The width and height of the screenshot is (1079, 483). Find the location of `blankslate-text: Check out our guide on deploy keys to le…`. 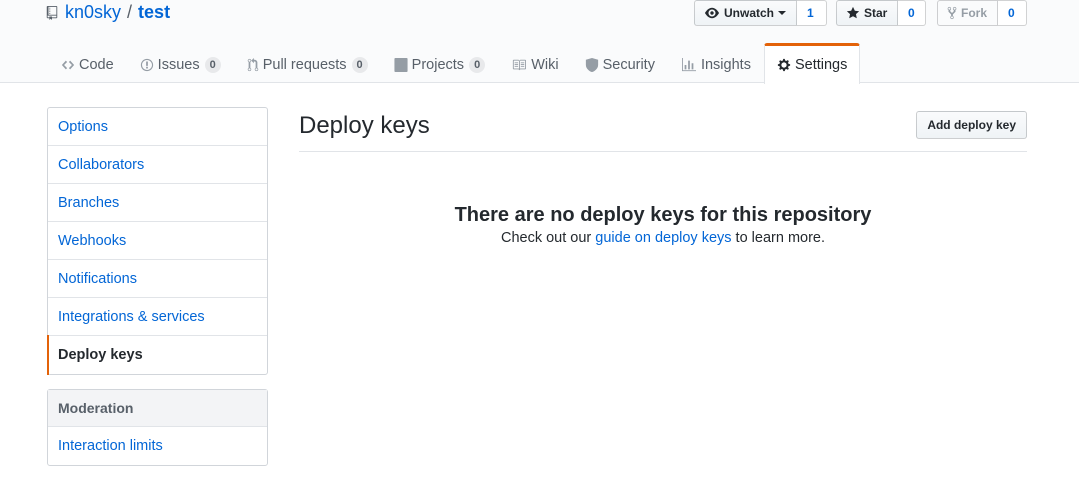

blankslate-text: Check out our guide on deploy keys to le… is located at coordinates (663, 238).